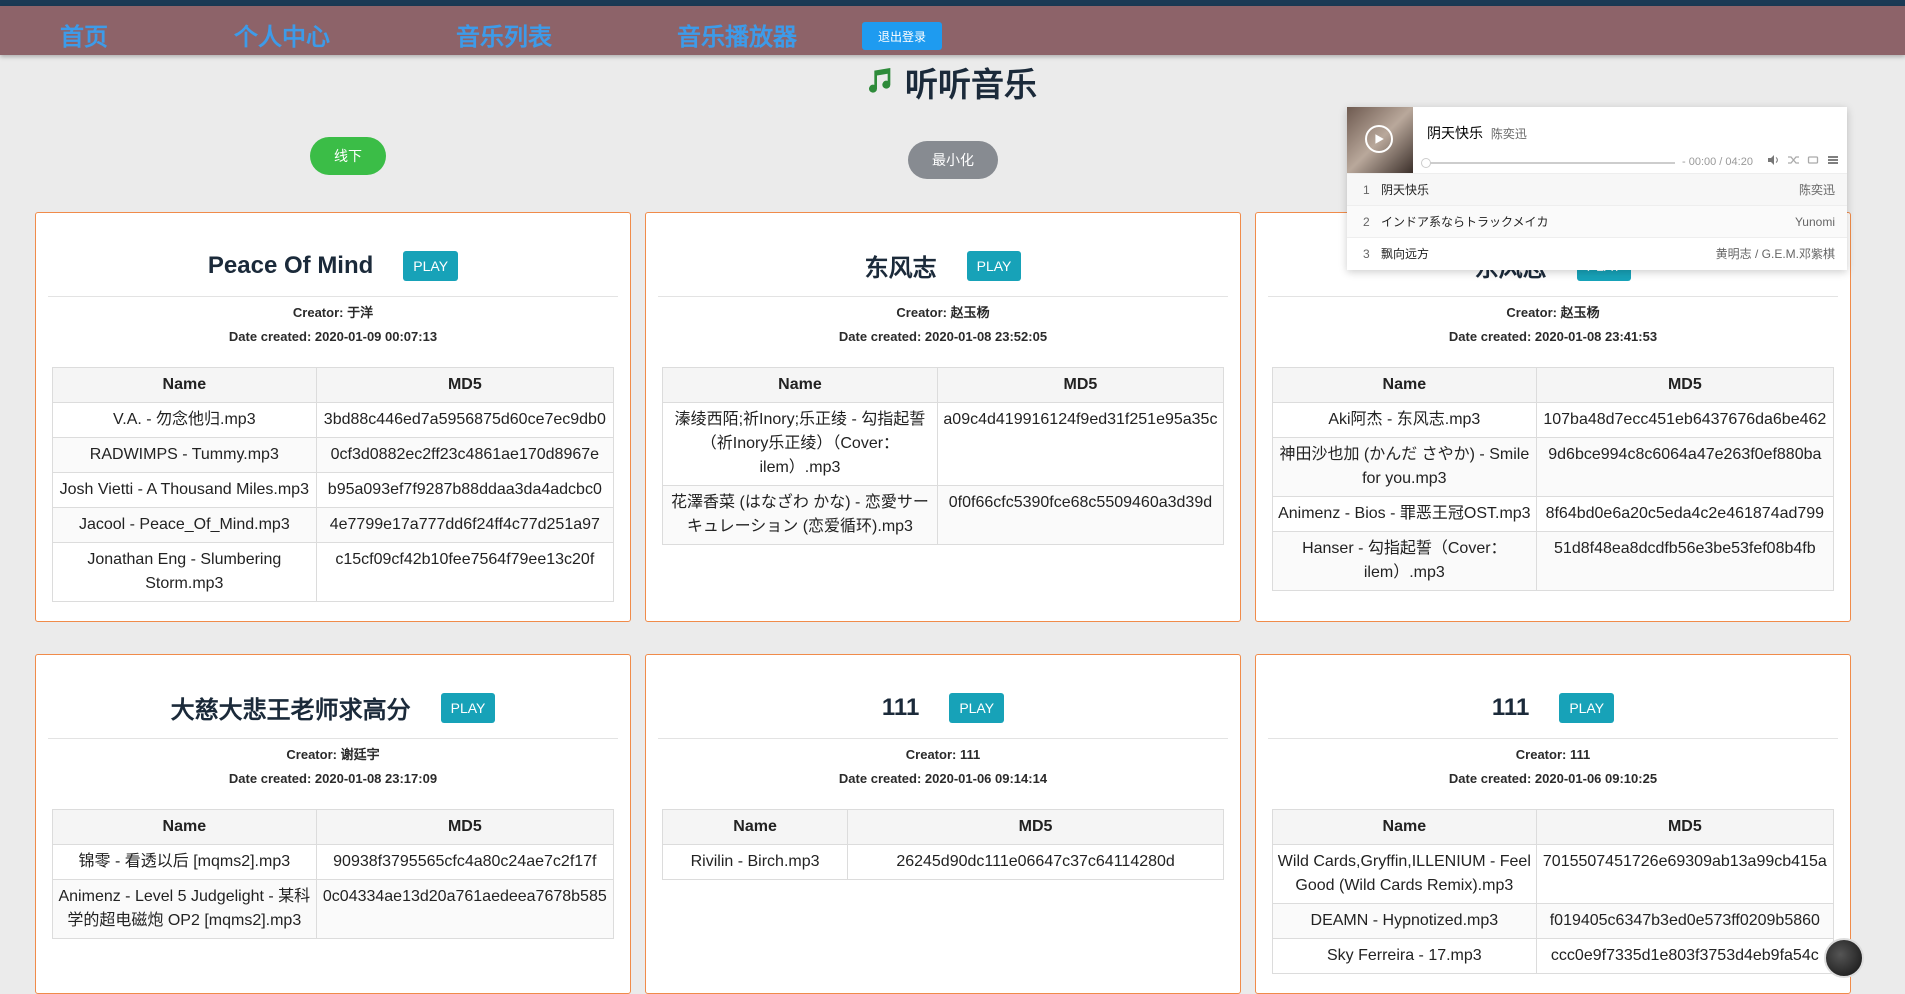 The height and width of the screenshot is (994, 1905). I want to click on player-playlist-item: 2 インドア系ならトラックメイカ Yunomi, so click(1597, 221).